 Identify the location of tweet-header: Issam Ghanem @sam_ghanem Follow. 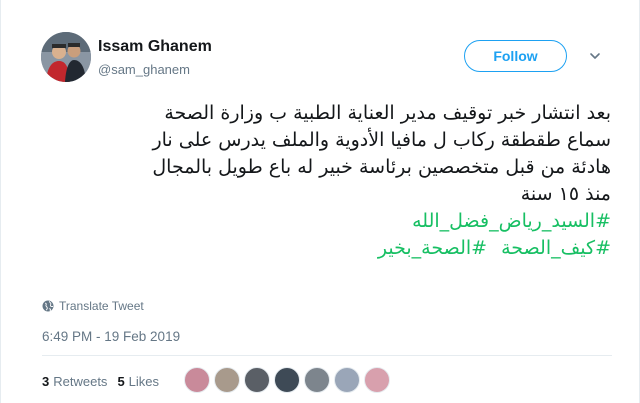
(326, 58).